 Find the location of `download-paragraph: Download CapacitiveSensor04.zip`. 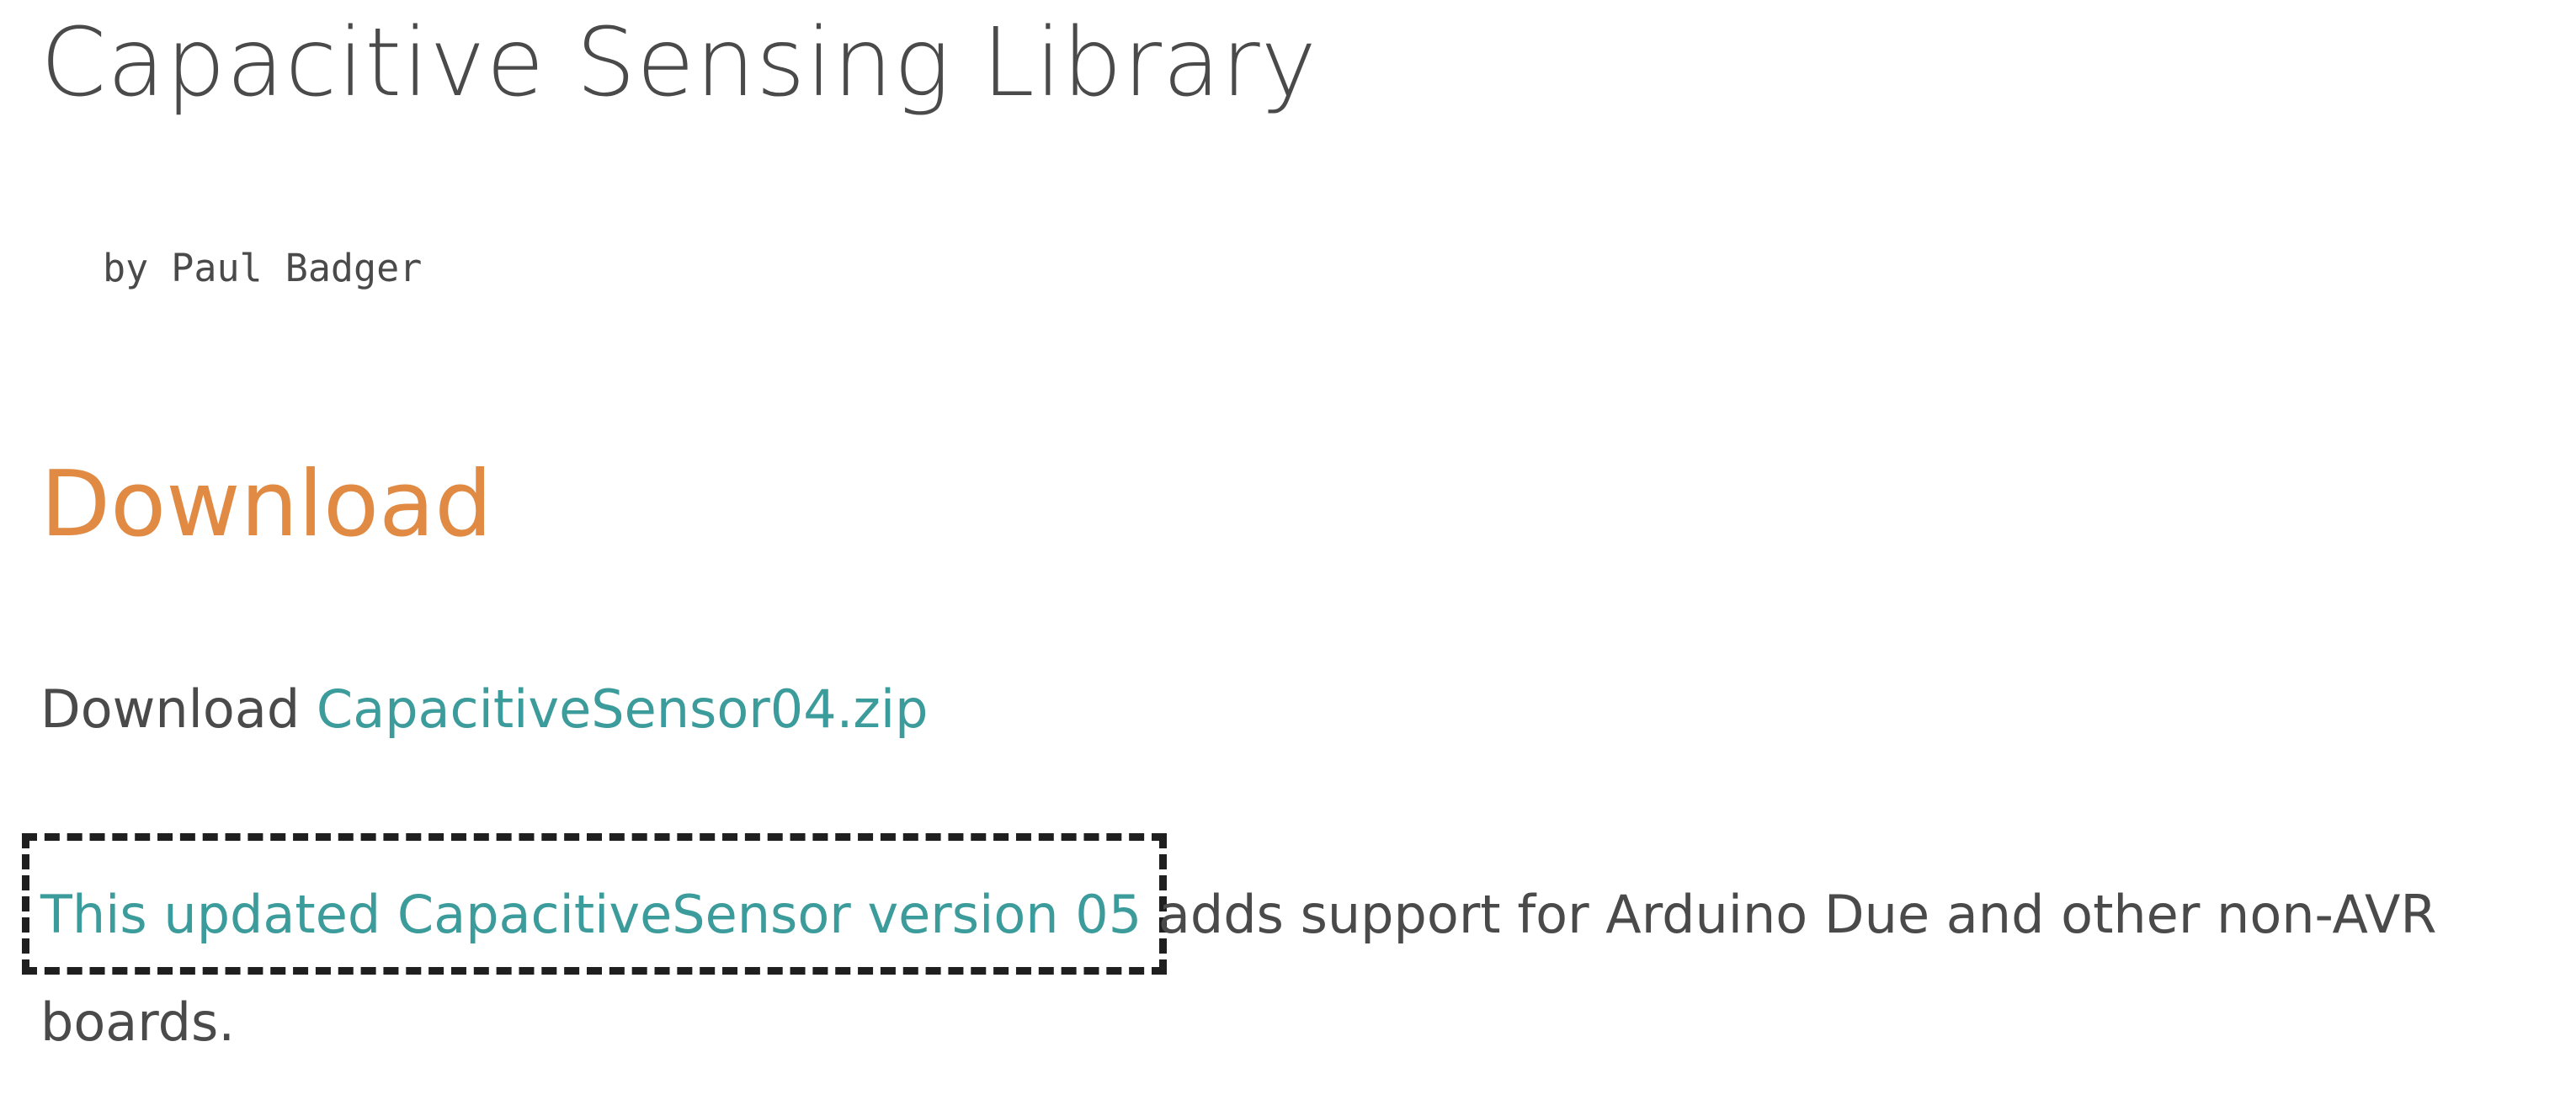

download-paragraph: Download CapacitiveSensor04.zip is located at coordinates (484, 709).